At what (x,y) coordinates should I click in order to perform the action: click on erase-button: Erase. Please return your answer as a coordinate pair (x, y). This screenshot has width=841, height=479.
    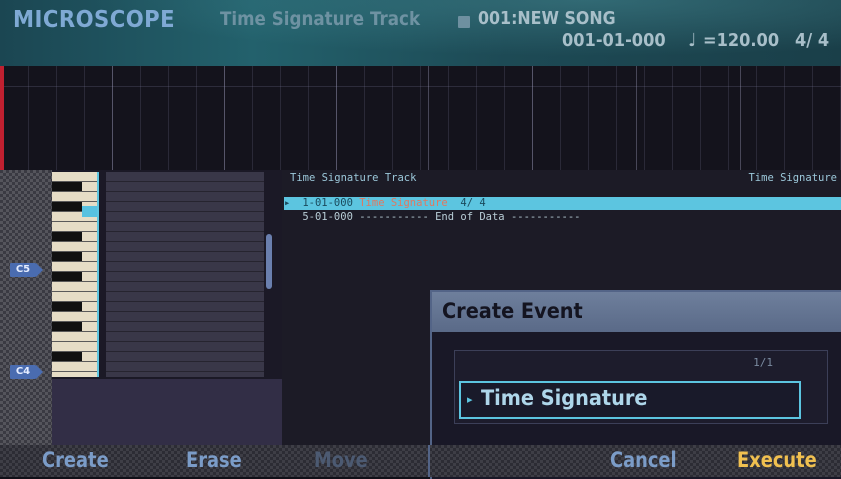
    Looking at the image, I should click on (214, 460).